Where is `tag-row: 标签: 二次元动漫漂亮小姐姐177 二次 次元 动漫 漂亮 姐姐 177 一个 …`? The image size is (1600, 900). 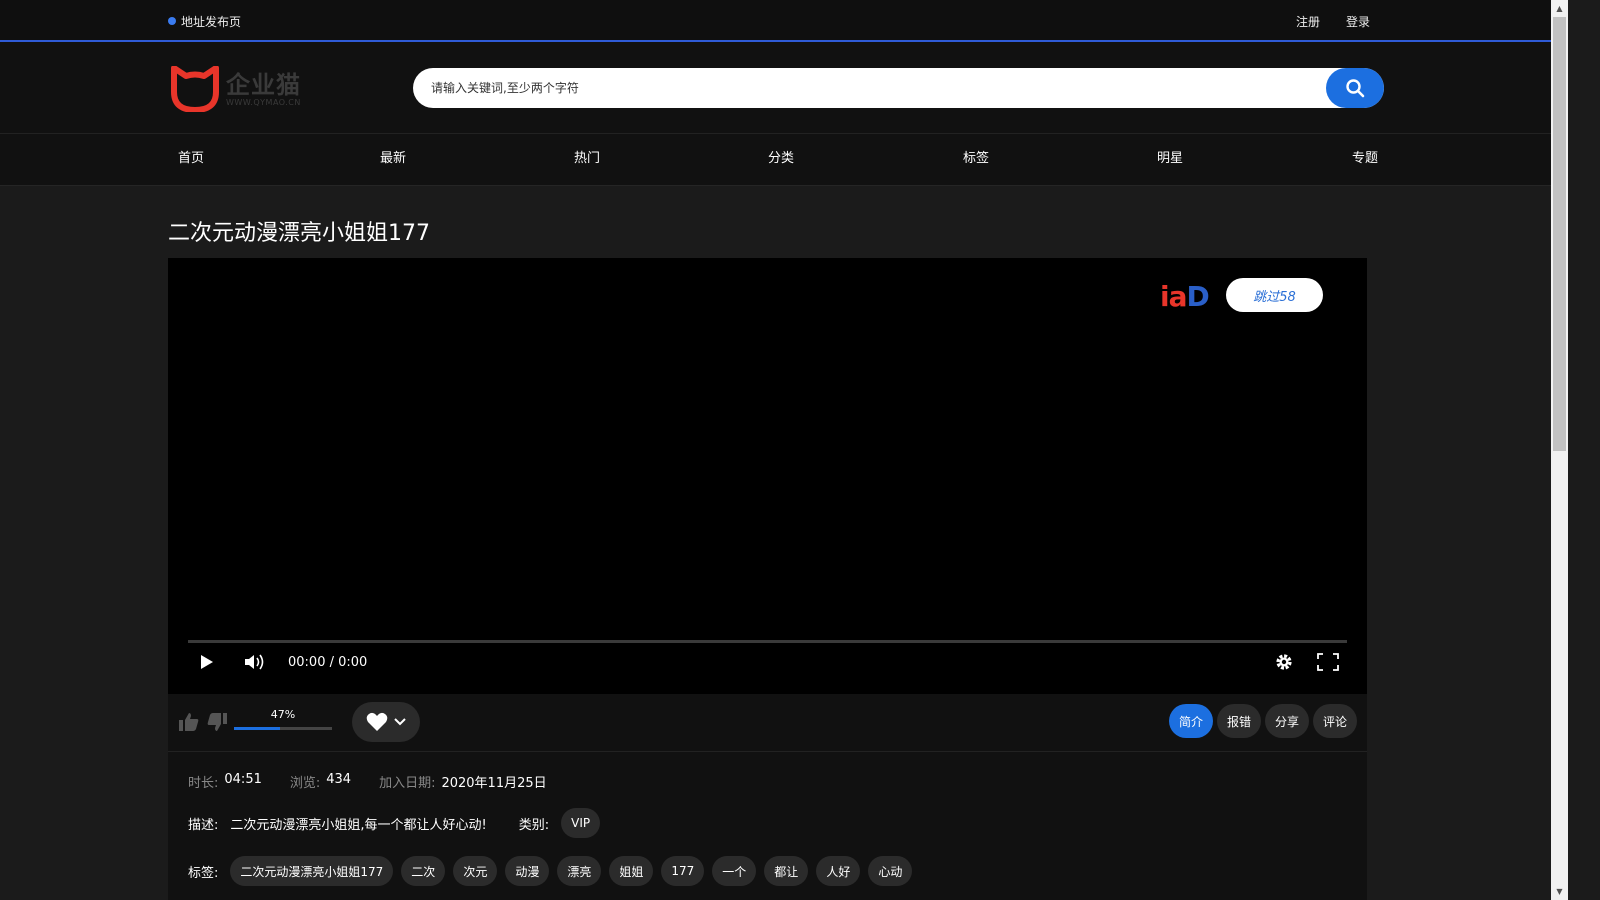
tag-row: 标签: 二次元动漫漂亮小姐姐177 二次 次元 动漫 漂亮 姐姐 177 一个 … is located at coordinates (550, 871).